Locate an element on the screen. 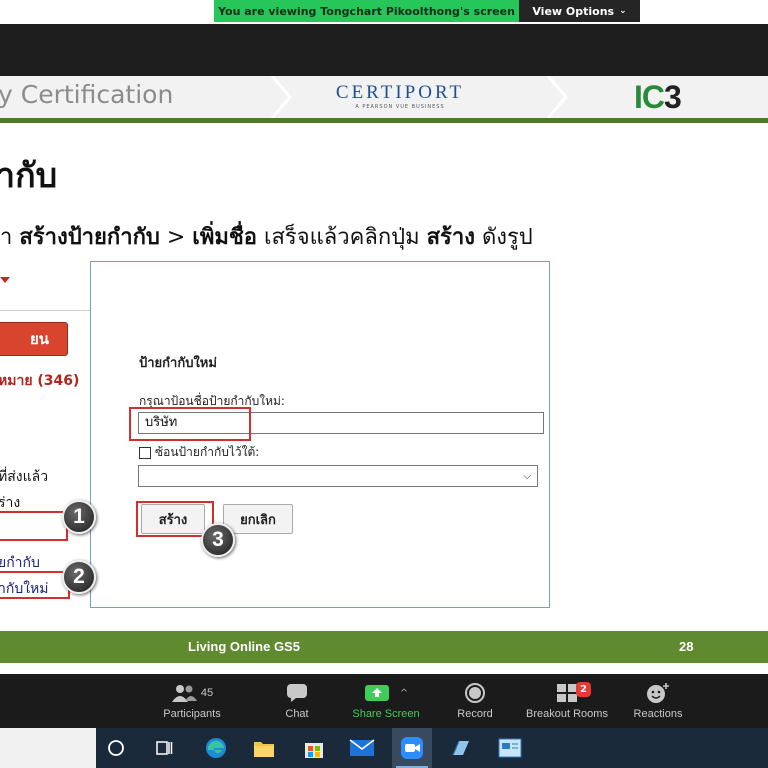  chat-label: Chat is located at coordinates (297, 714).